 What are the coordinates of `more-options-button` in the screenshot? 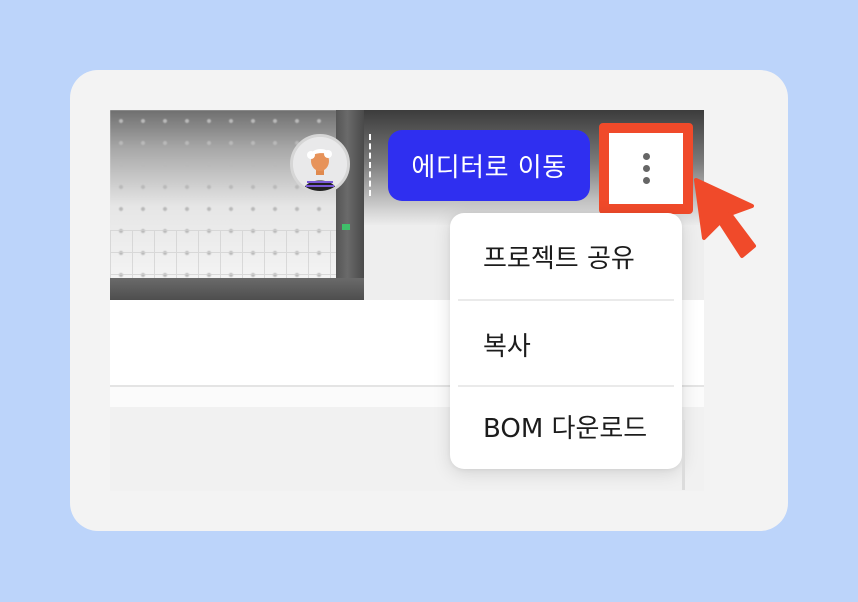 It's located at (646, 168).